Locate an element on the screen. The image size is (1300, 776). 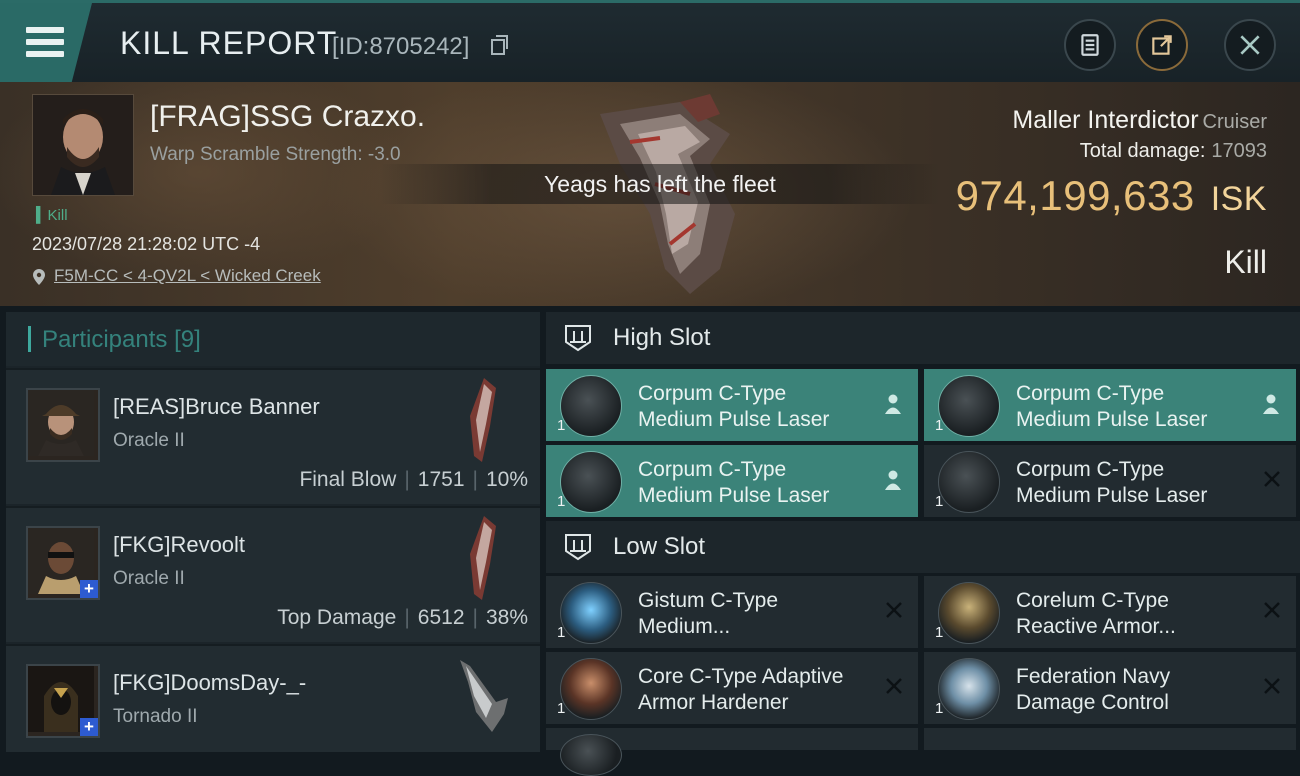
module-name: Federation Navy Damage Control is located at coordinates (1136, 690).